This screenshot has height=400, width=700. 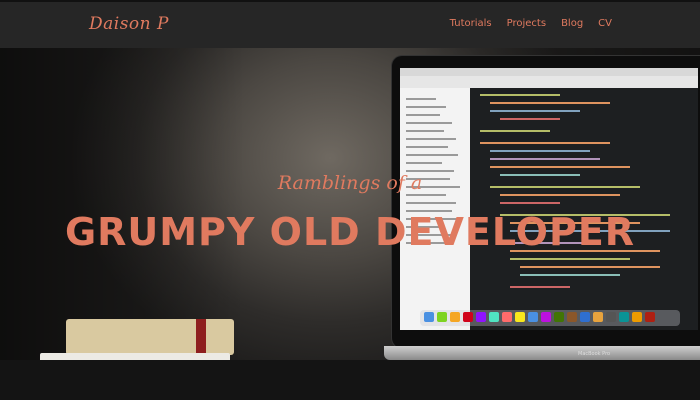 What do you see at coordinates (435, 209) in the screenshot?
I see `screen-file-tree` at bounding box center [435, 209].